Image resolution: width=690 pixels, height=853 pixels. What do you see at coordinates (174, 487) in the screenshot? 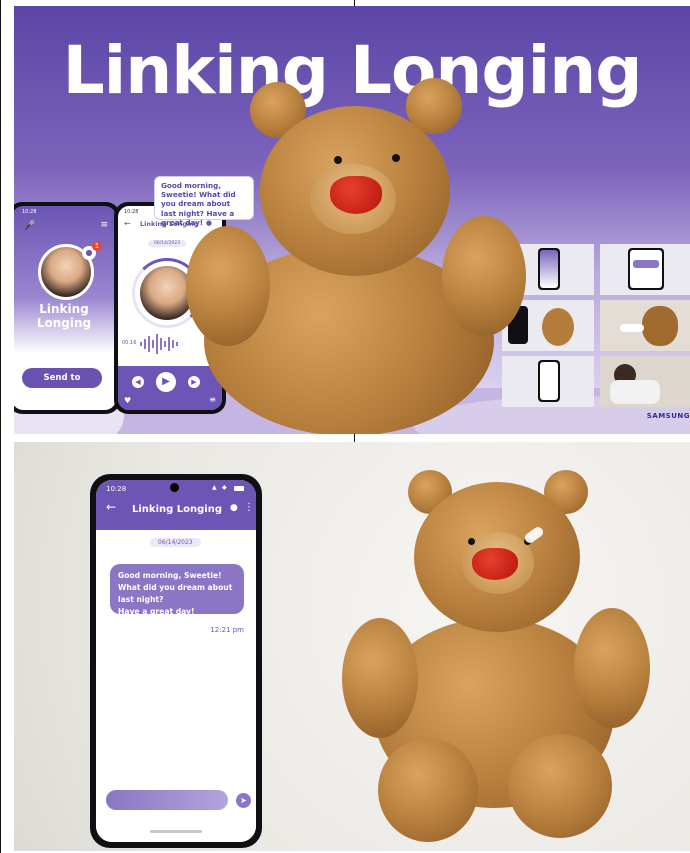
I see `camera-punch-hole` at bounding box center [174, 487].